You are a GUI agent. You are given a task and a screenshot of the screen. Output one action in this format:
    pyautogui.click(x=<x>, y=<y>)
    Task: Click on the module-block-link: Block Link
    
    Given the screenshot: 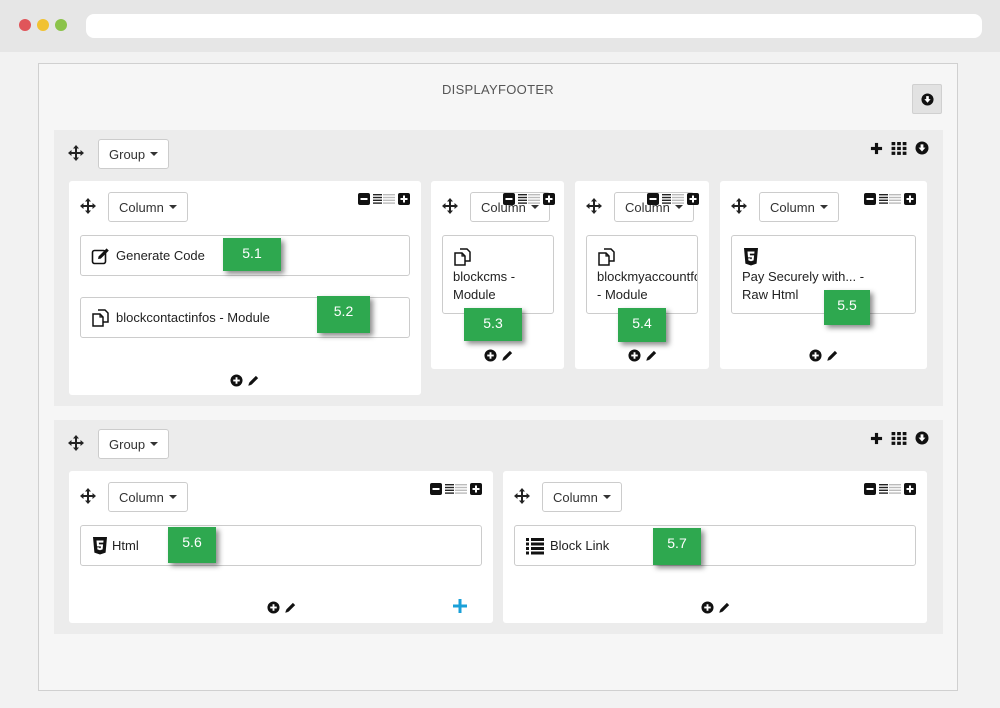 What is the action you would take?
    pyautogui.click(x=715, y=545)
    